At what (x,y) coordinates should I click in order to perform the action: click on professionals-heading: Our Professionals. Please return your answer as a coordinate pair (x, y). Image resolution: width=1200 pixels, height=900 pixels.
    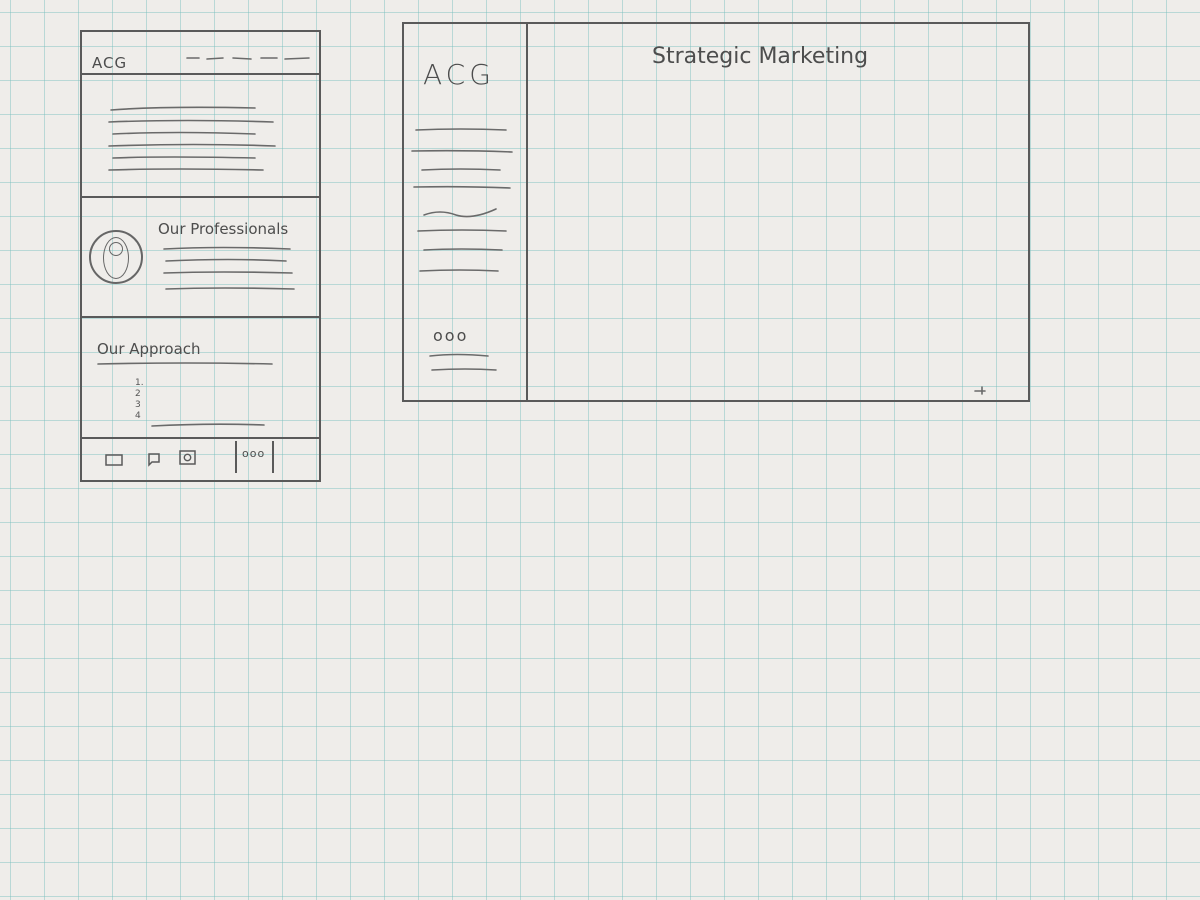
    Looking at the image, I should click on (223, 229).